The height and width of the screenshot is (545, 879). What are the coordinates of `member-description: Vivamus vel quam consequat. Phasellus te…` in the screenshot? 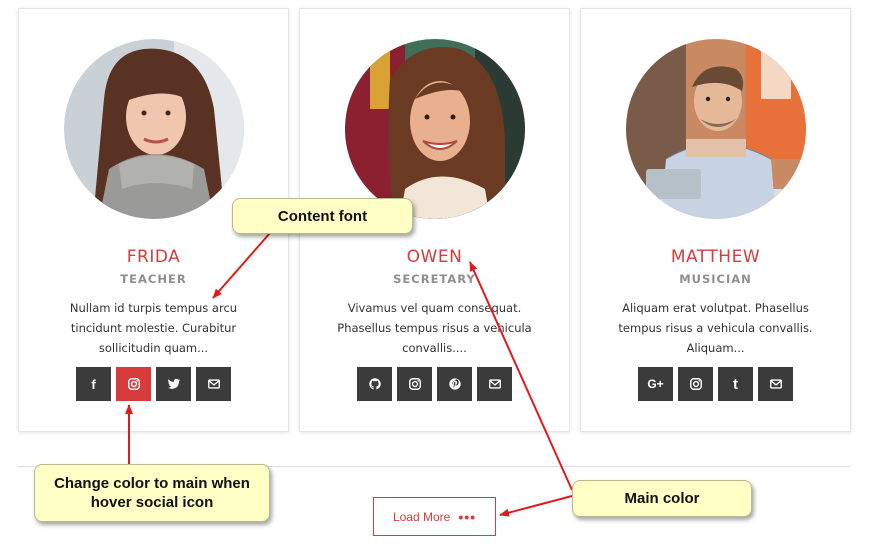 It's located at (434, 328).